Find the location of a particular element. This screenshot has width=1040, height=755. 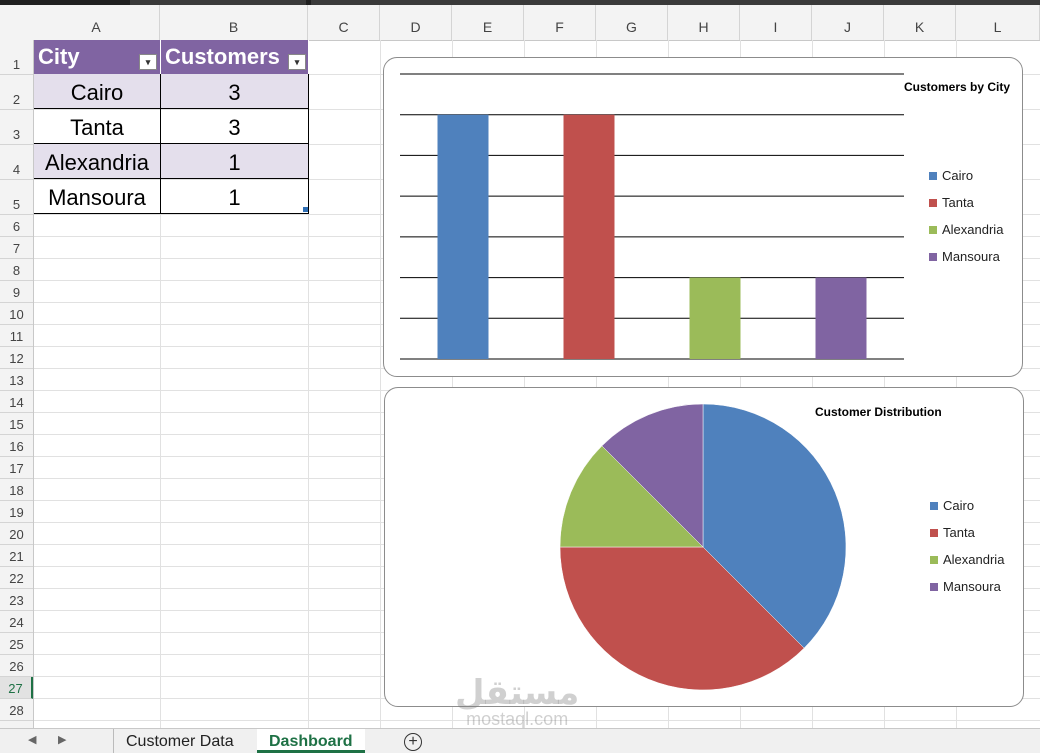

row-header-11: 11 is located at coordinates (16, 336).